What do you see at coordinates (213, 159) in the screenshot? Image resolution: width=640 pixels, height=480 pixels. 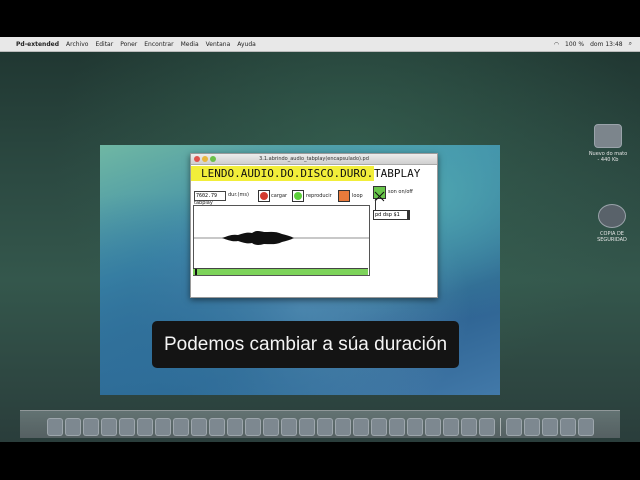 I see `zoom-button` at bounding box center [213, 159].